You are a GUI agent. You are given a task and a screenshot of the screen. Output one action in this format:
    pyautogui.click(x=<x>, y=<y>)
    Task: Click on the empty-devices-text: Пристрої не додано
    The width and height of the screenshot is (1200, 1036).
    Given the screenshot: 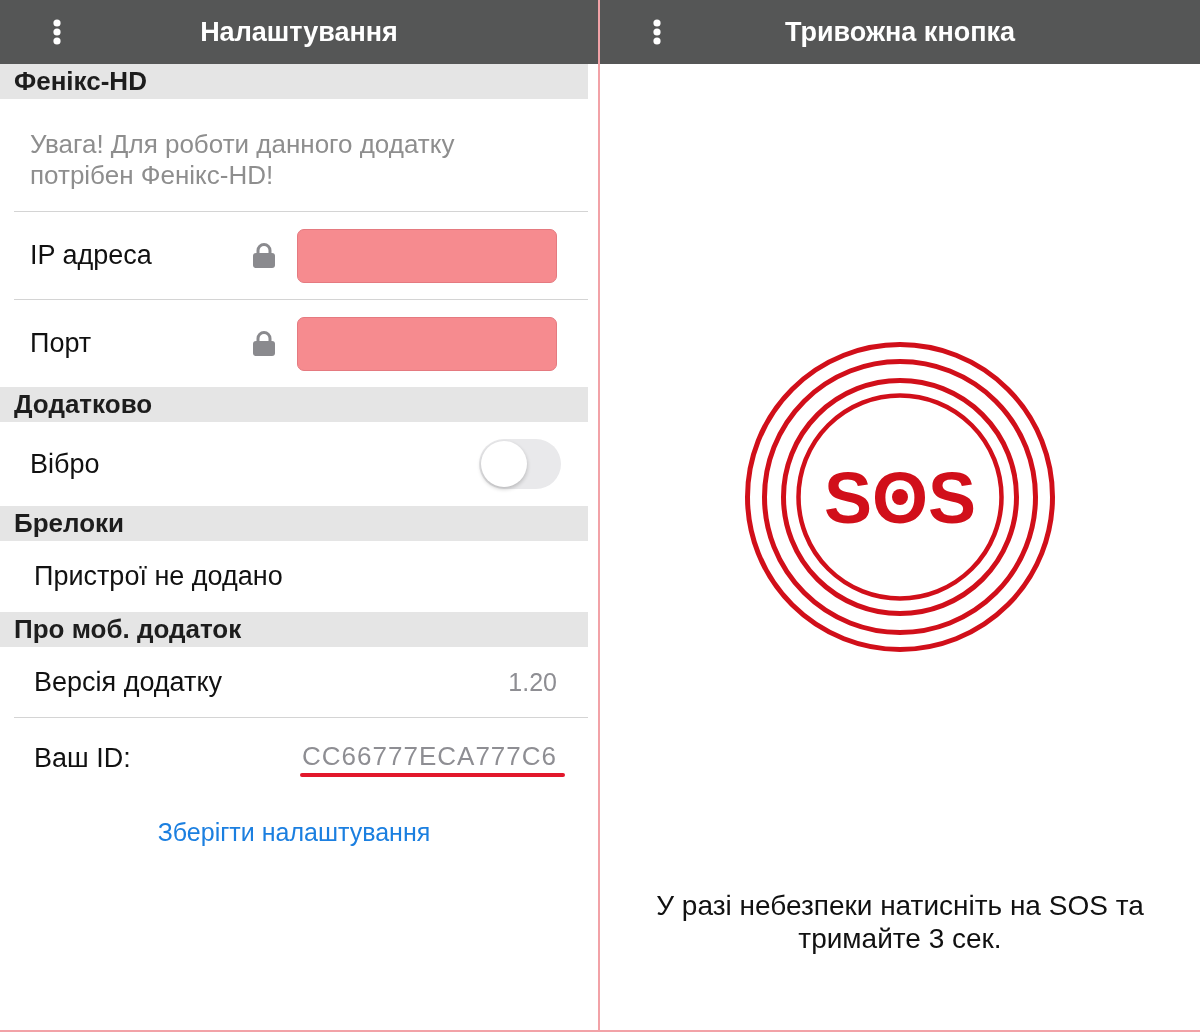 What is the action you would take?
    pyautogui.click(x=158, y=576)
    